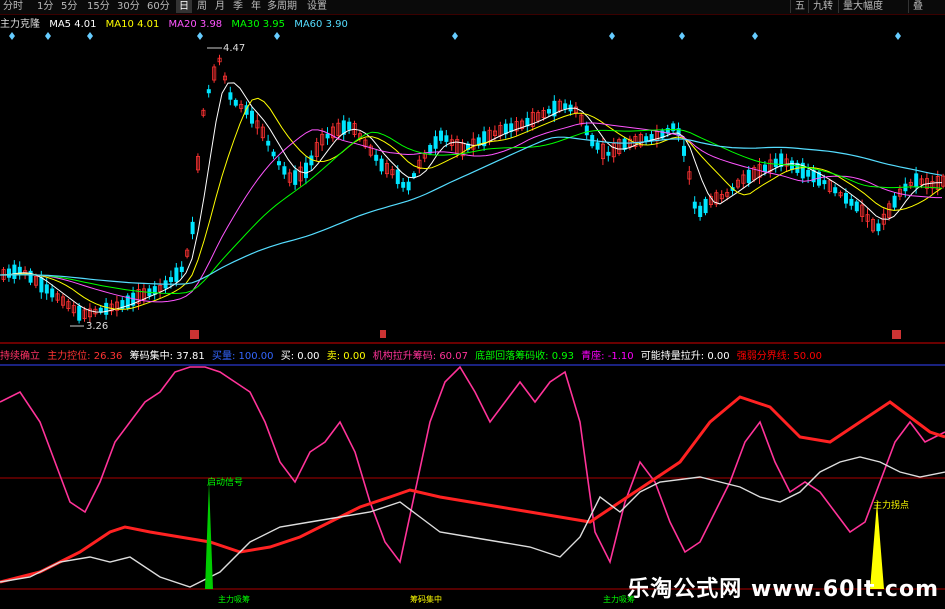  What do you see at coordinates (300, 356) in the screenshot?
I see `legend-buy: 买: 0.00` at bounding box center [300, 356].